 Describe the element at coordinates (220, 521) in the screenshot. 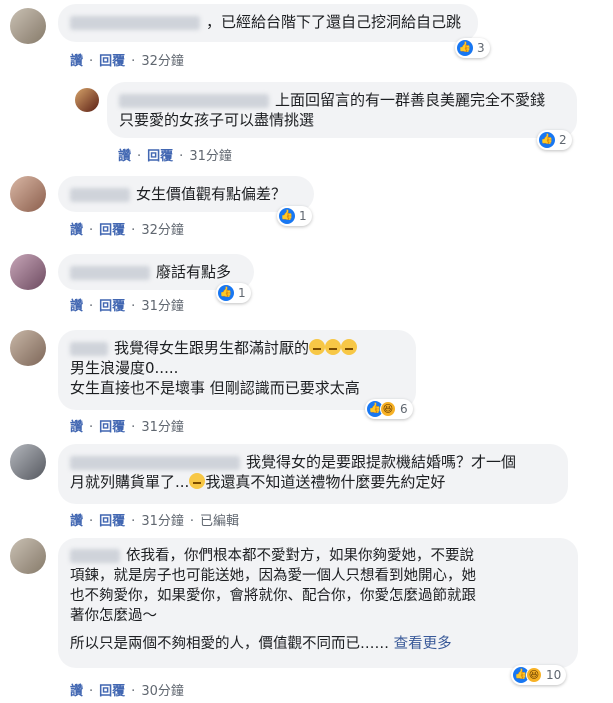

I see `edited-label: 已編輯` at that location.